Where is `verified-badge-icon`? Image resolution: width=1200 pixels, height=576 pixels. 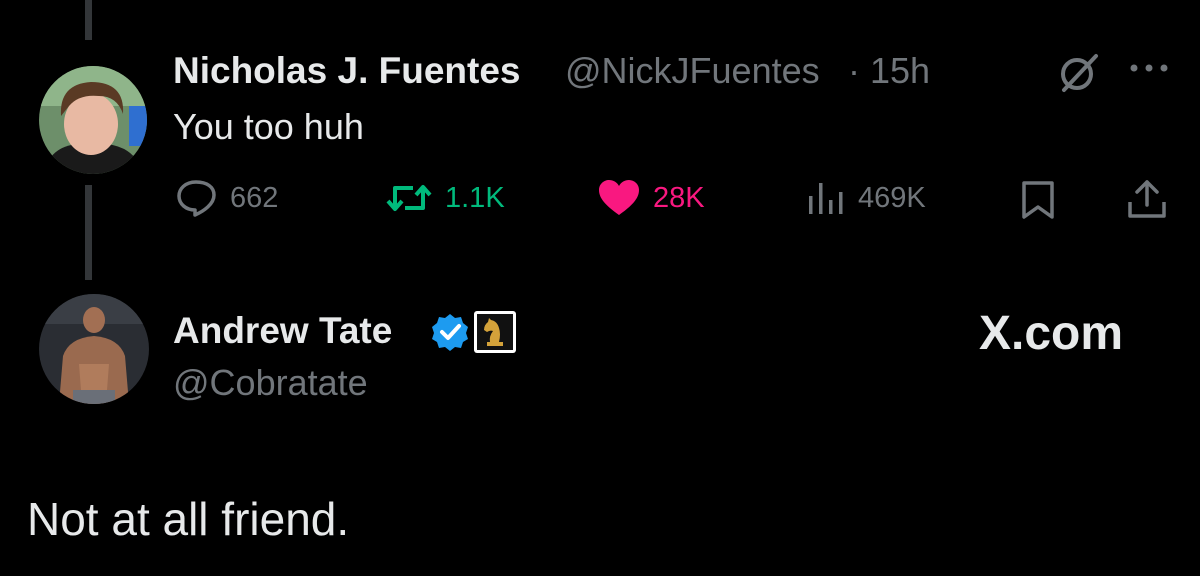
verified-badge-icon is located at coordinates (450, 334).